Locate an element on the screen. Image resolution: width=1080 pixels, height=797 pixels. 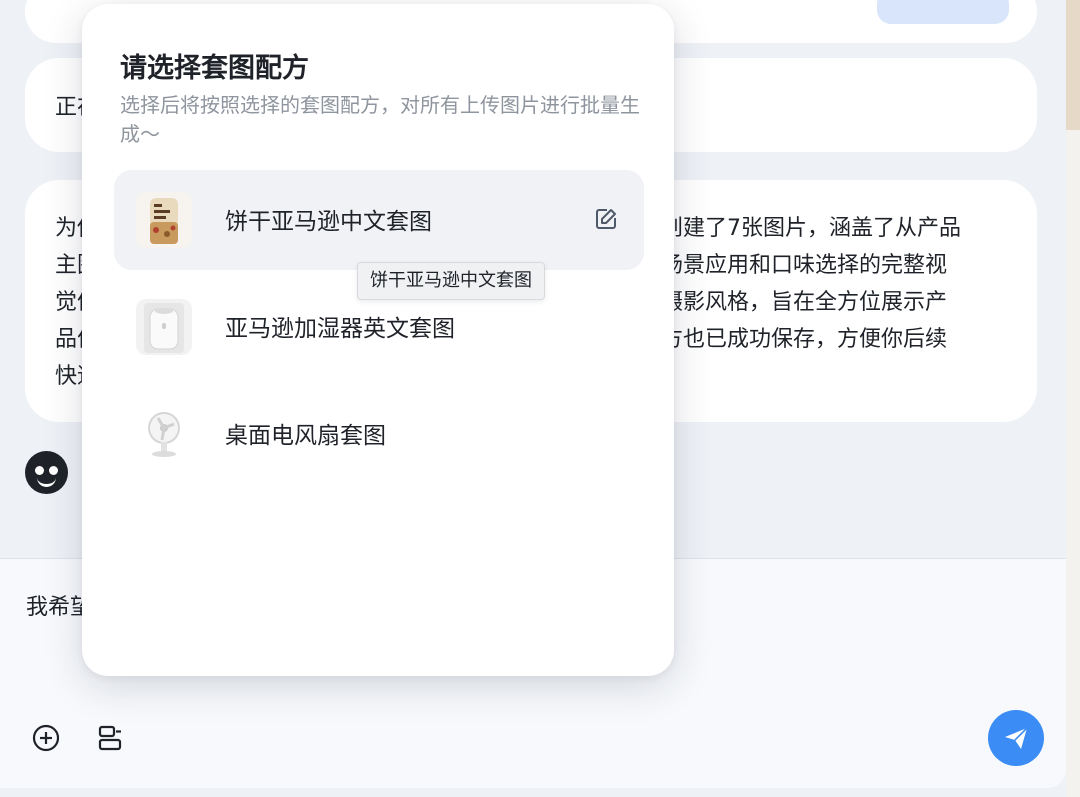
message-line: 方也已成功保存，方便你后续 is located at coordinates (804, 339).